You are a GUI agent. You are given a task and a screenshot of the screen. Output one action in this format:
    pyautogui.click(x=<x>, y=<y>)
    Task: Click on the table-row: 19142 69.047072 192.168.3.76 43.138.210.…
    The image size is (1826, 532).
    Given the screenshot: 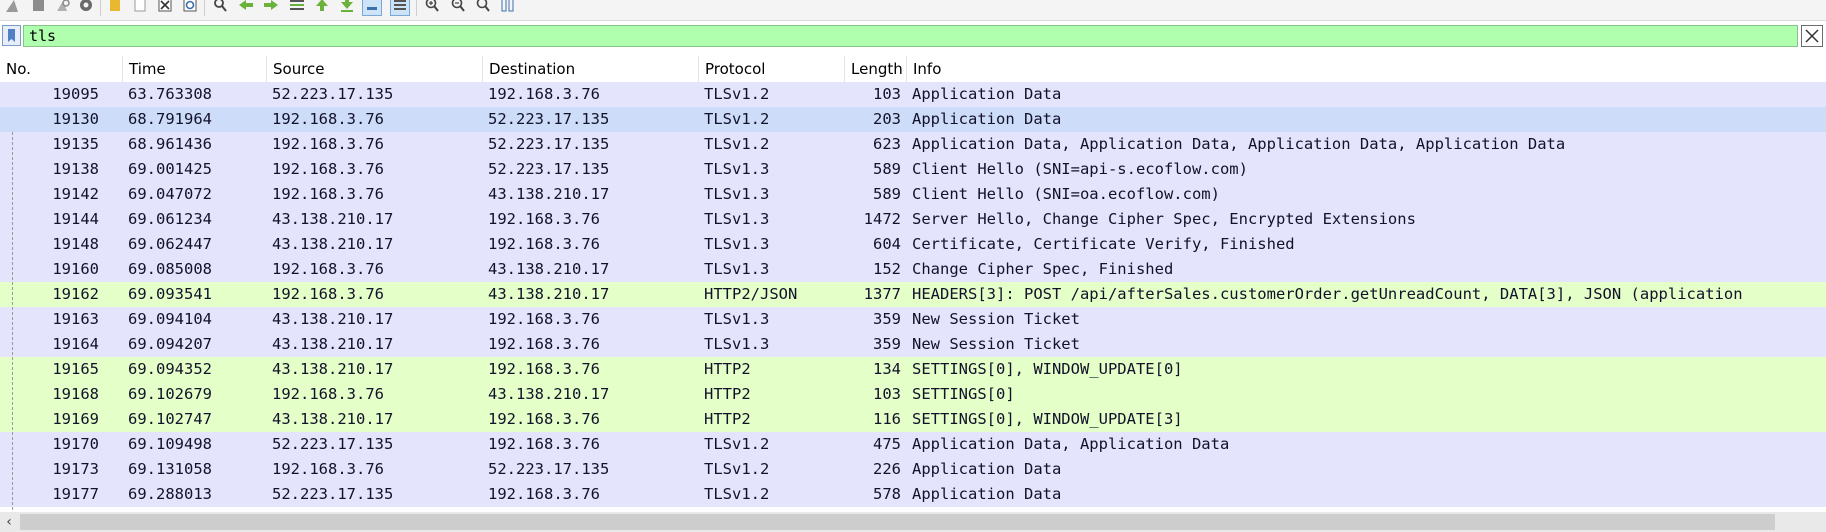 What is the action you would take?
    pyautogui.click(x=913, y=194)
    